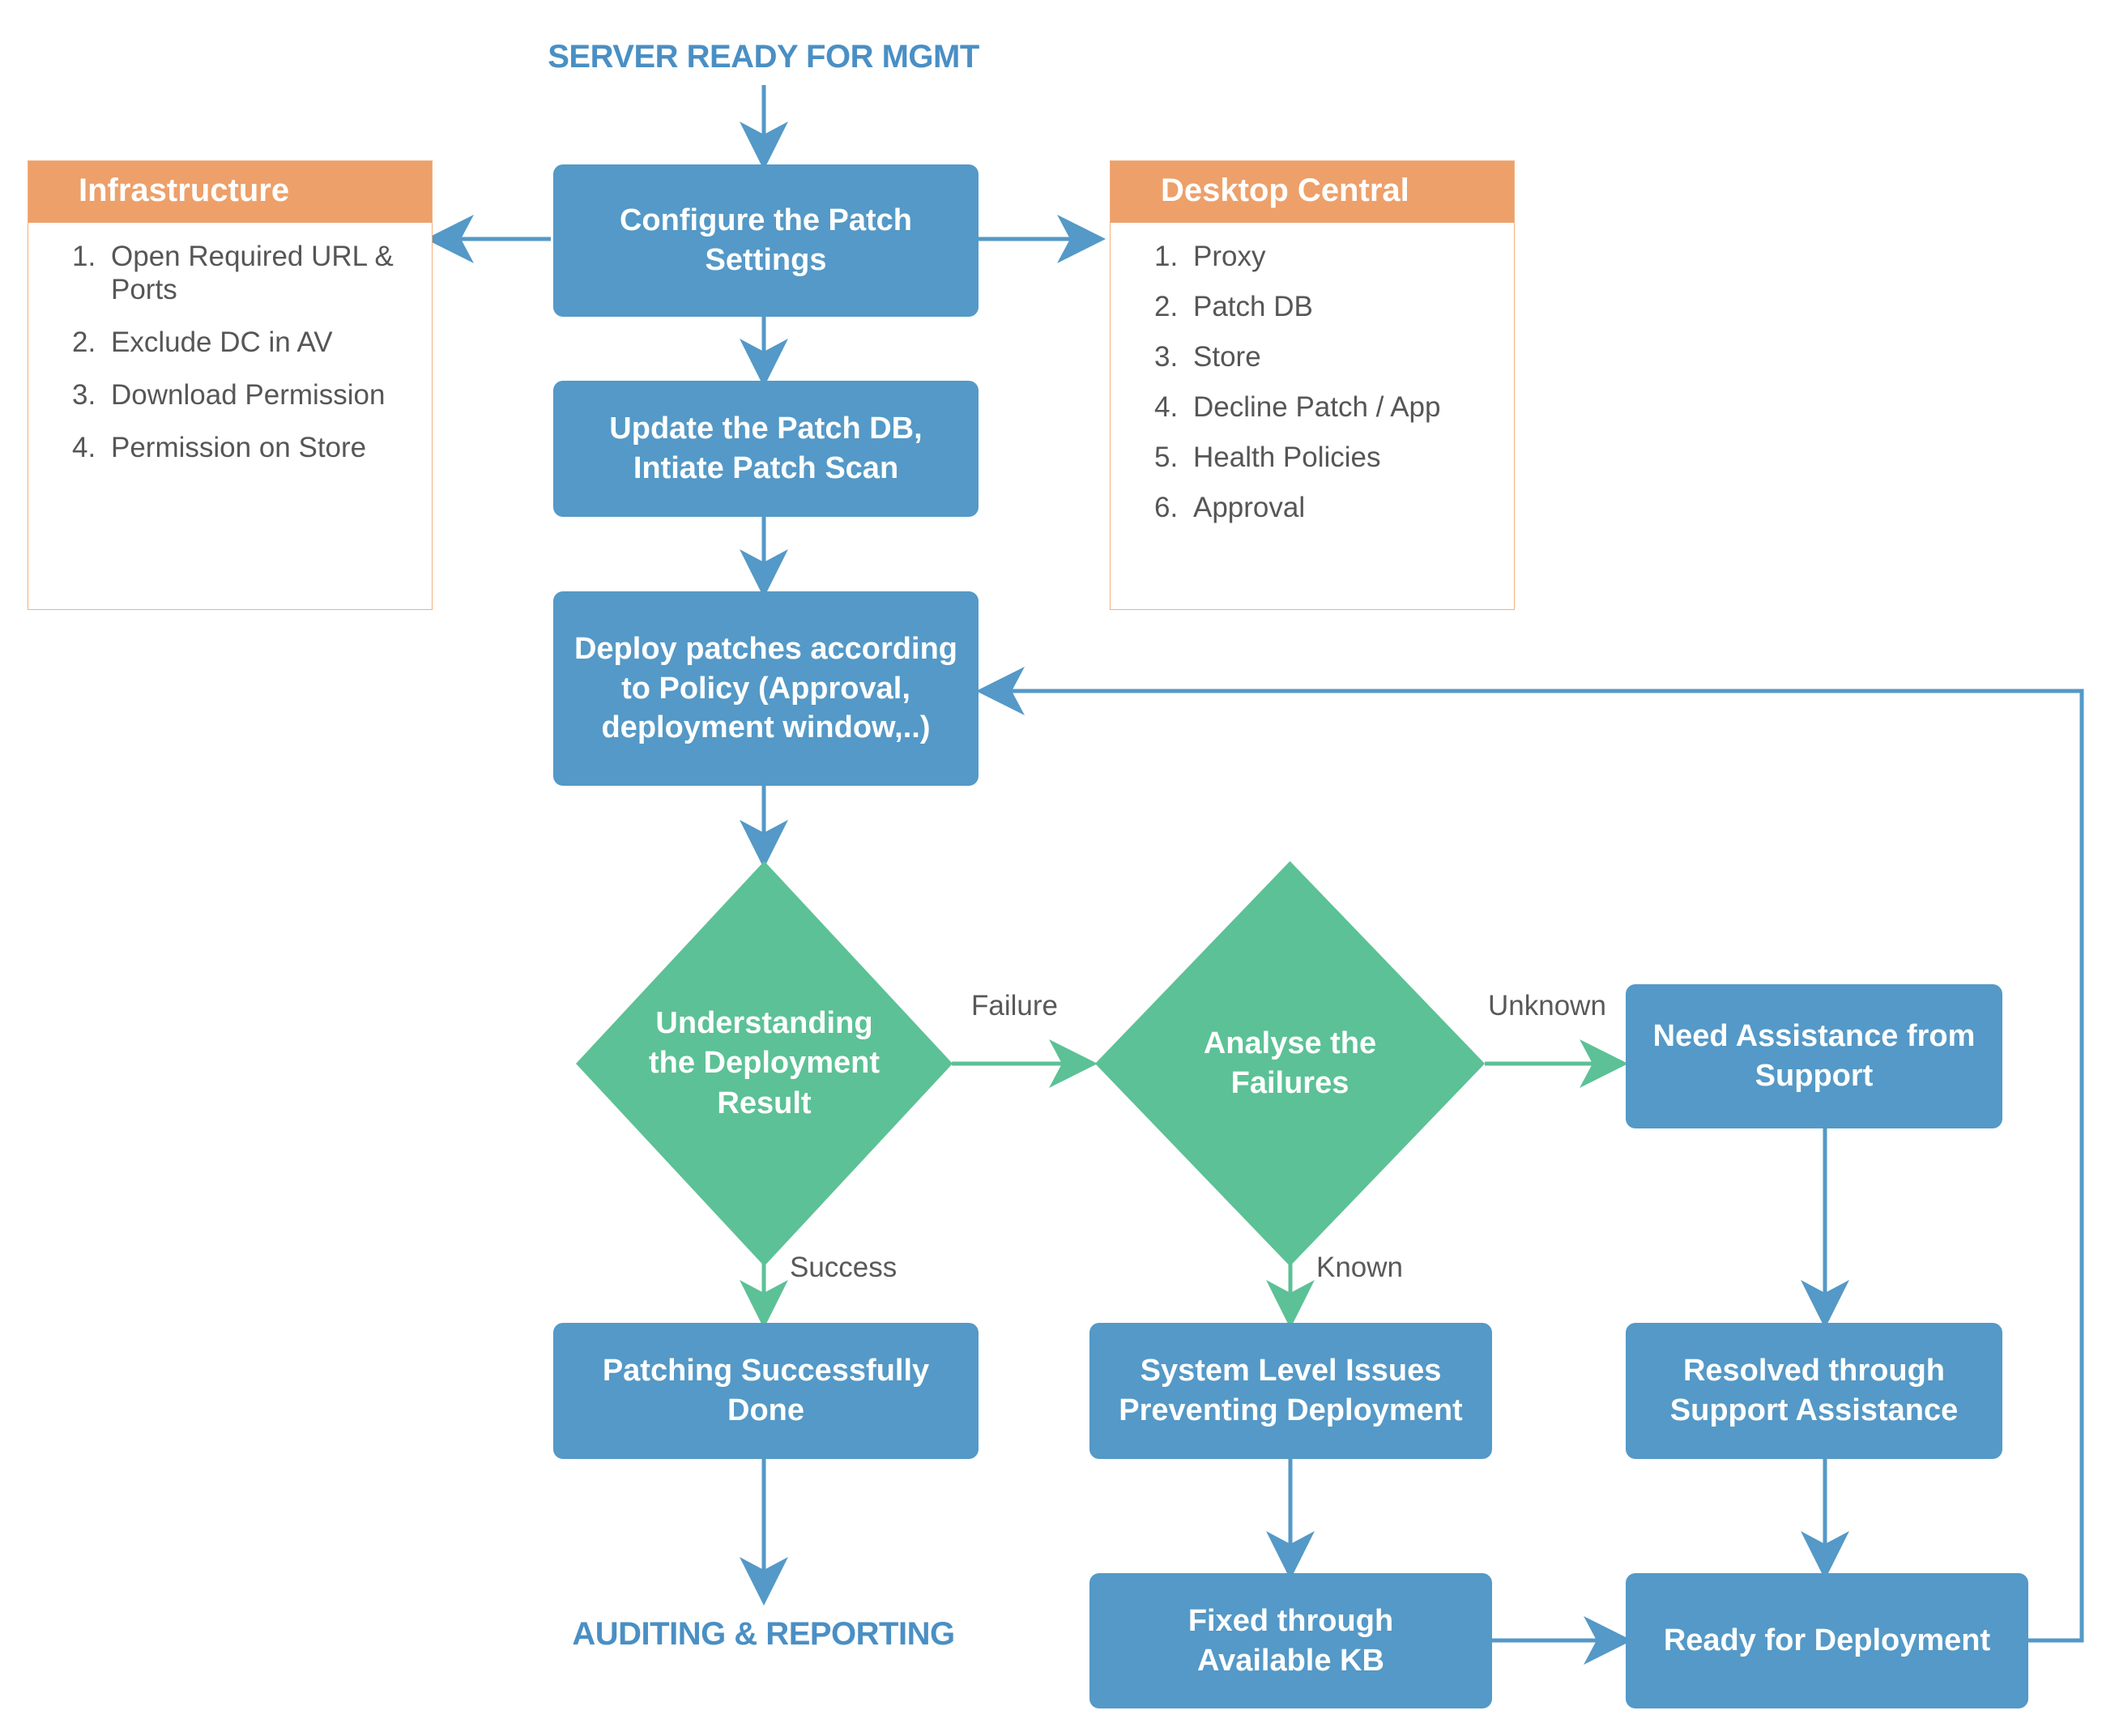 The width and height of the screenshot is (2102, 1736). I want to click on node-label-line: Update the Patch DB,, so click(766, 429).